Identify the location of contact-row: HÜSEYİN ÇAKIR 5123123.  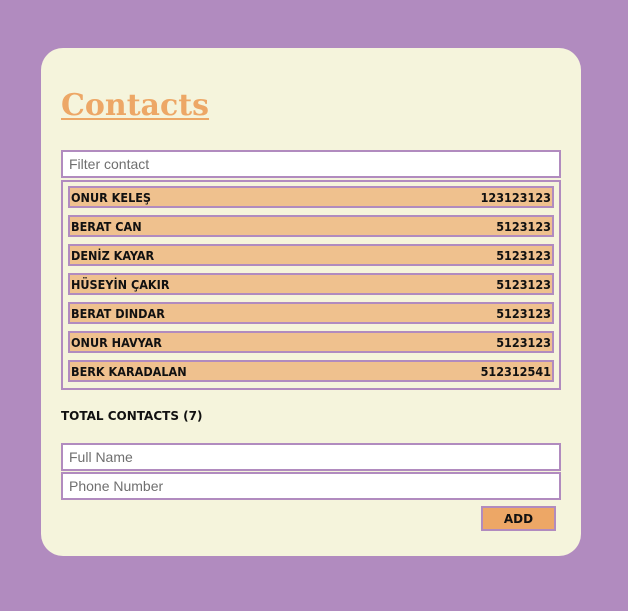
(311, 284).